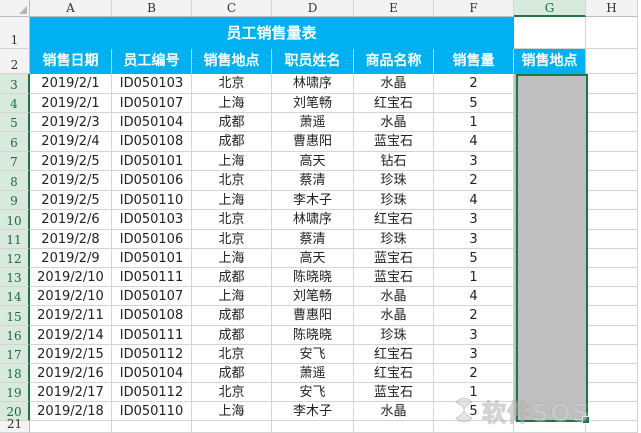 This screenshot has height=433, width=641. Describe the element at coordinates (313, 335) in the screenshot. I see `data-cell-d16: 陈晓晓` at that location.